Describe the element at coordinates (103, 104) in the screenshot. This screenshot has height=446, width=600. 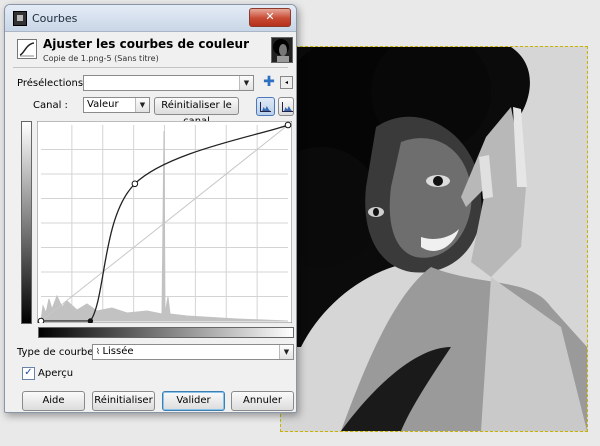
I see `channel-value: Valeur` at that location.